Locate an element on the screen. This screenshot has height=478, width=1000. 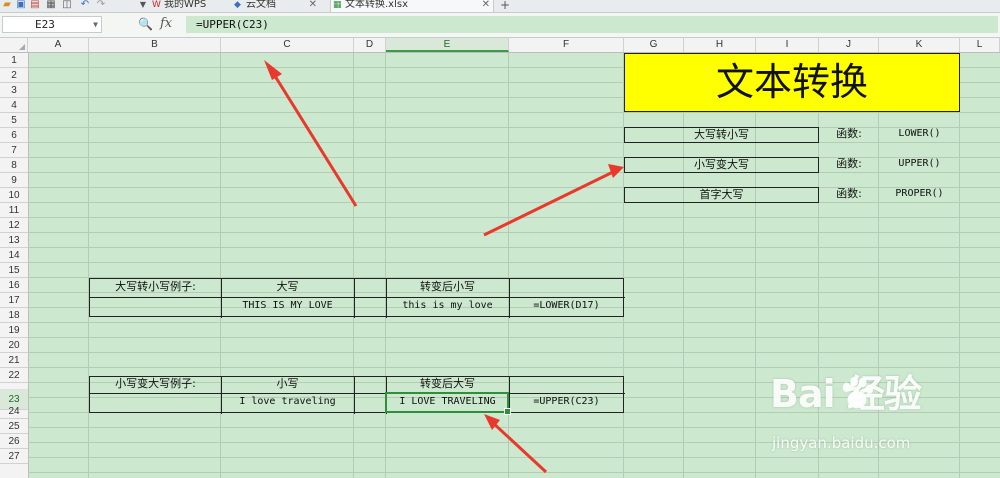
row-header-2: 2 is located at coordinates (14, 75).